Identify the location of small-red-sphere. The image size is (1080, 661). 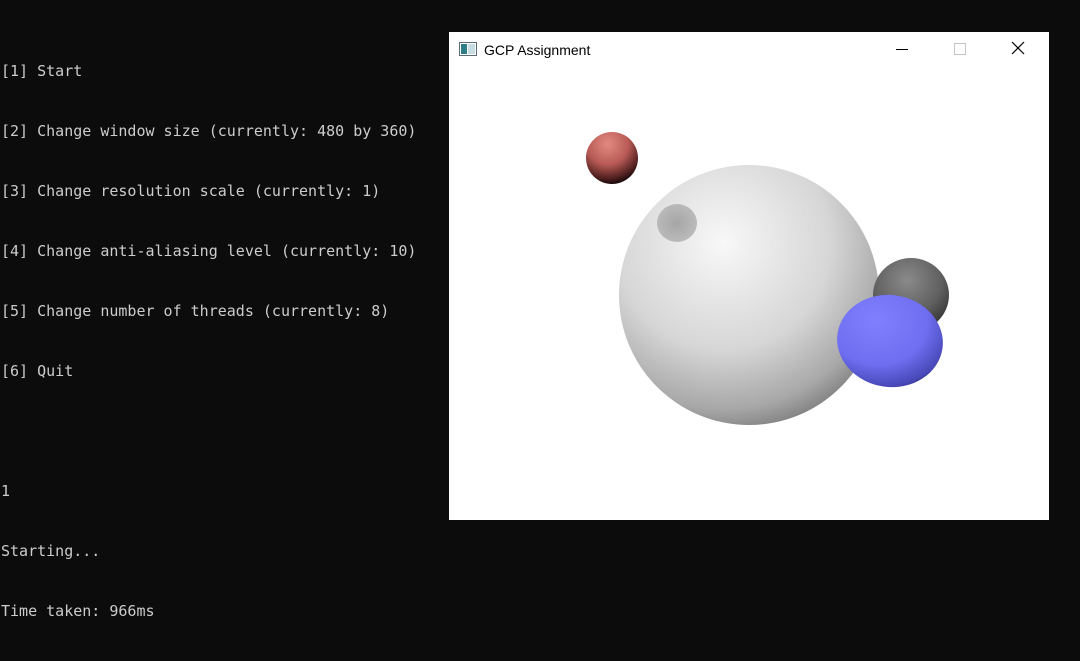
(612, 158).